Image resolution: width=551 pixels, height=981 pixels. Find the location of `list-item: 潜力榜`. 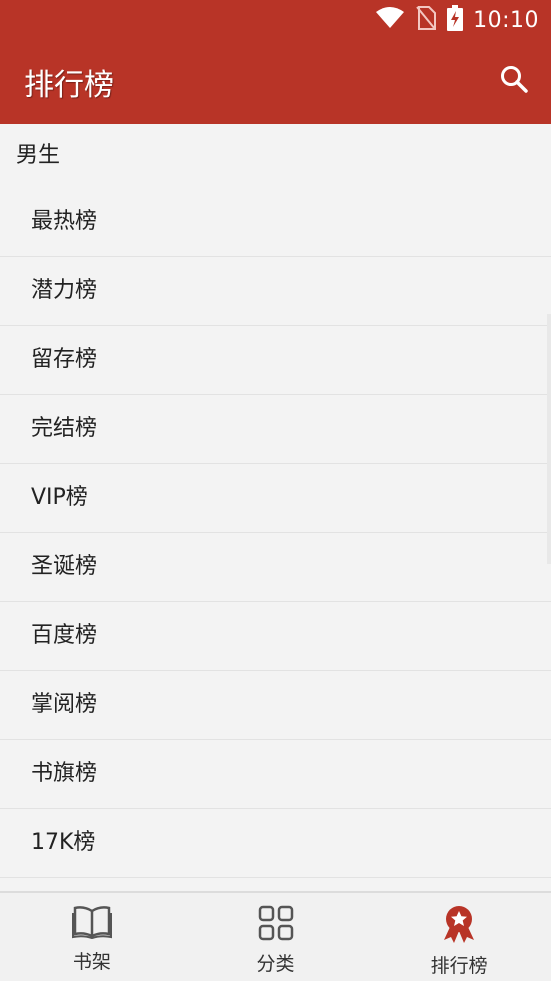

list-item: 潜力榜 is located at coordinates (275, 291).